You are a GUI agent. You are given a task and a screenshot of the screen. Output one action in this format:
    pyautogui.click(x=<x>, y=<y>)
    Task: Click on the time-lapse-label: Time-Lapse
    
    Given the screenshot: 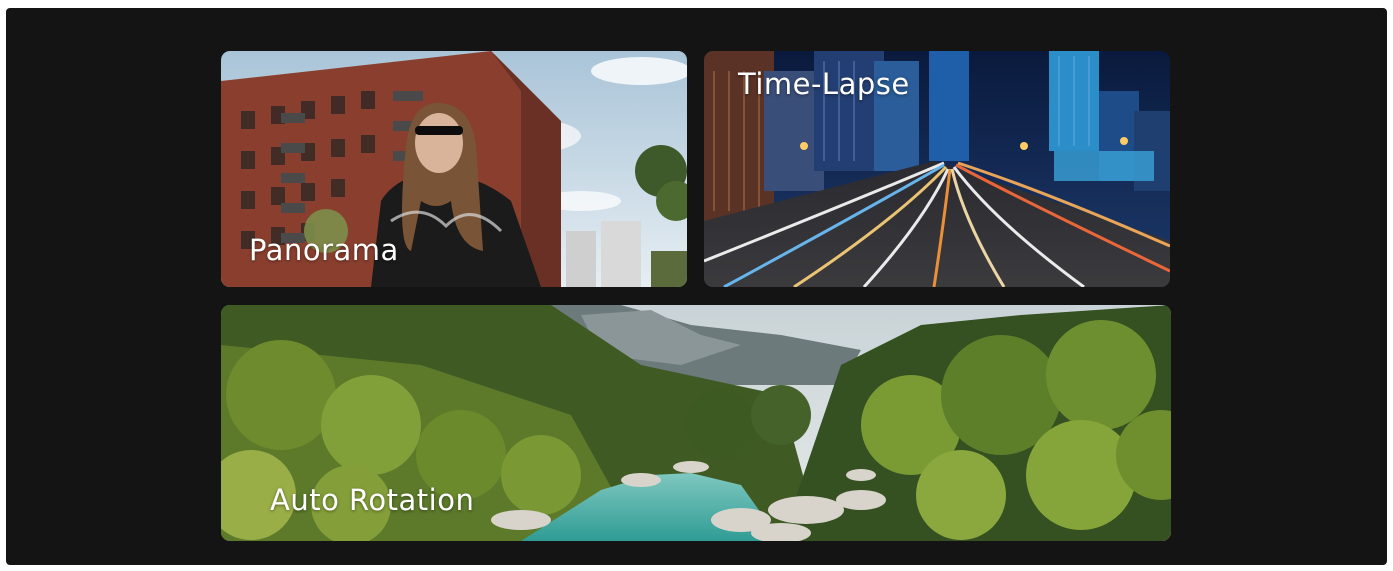 What is the action you would take?
    pyautogui.click(x=824, y=84)
    